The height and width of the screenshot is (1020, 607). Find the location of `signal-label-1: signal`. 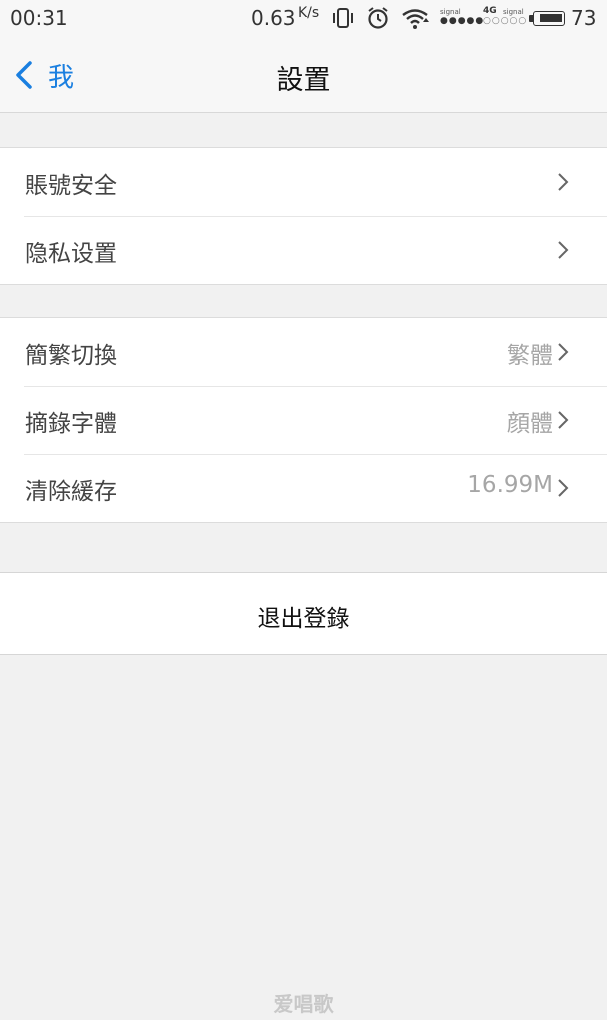

signal-label-1: signal is located at coordinates (450, 12).